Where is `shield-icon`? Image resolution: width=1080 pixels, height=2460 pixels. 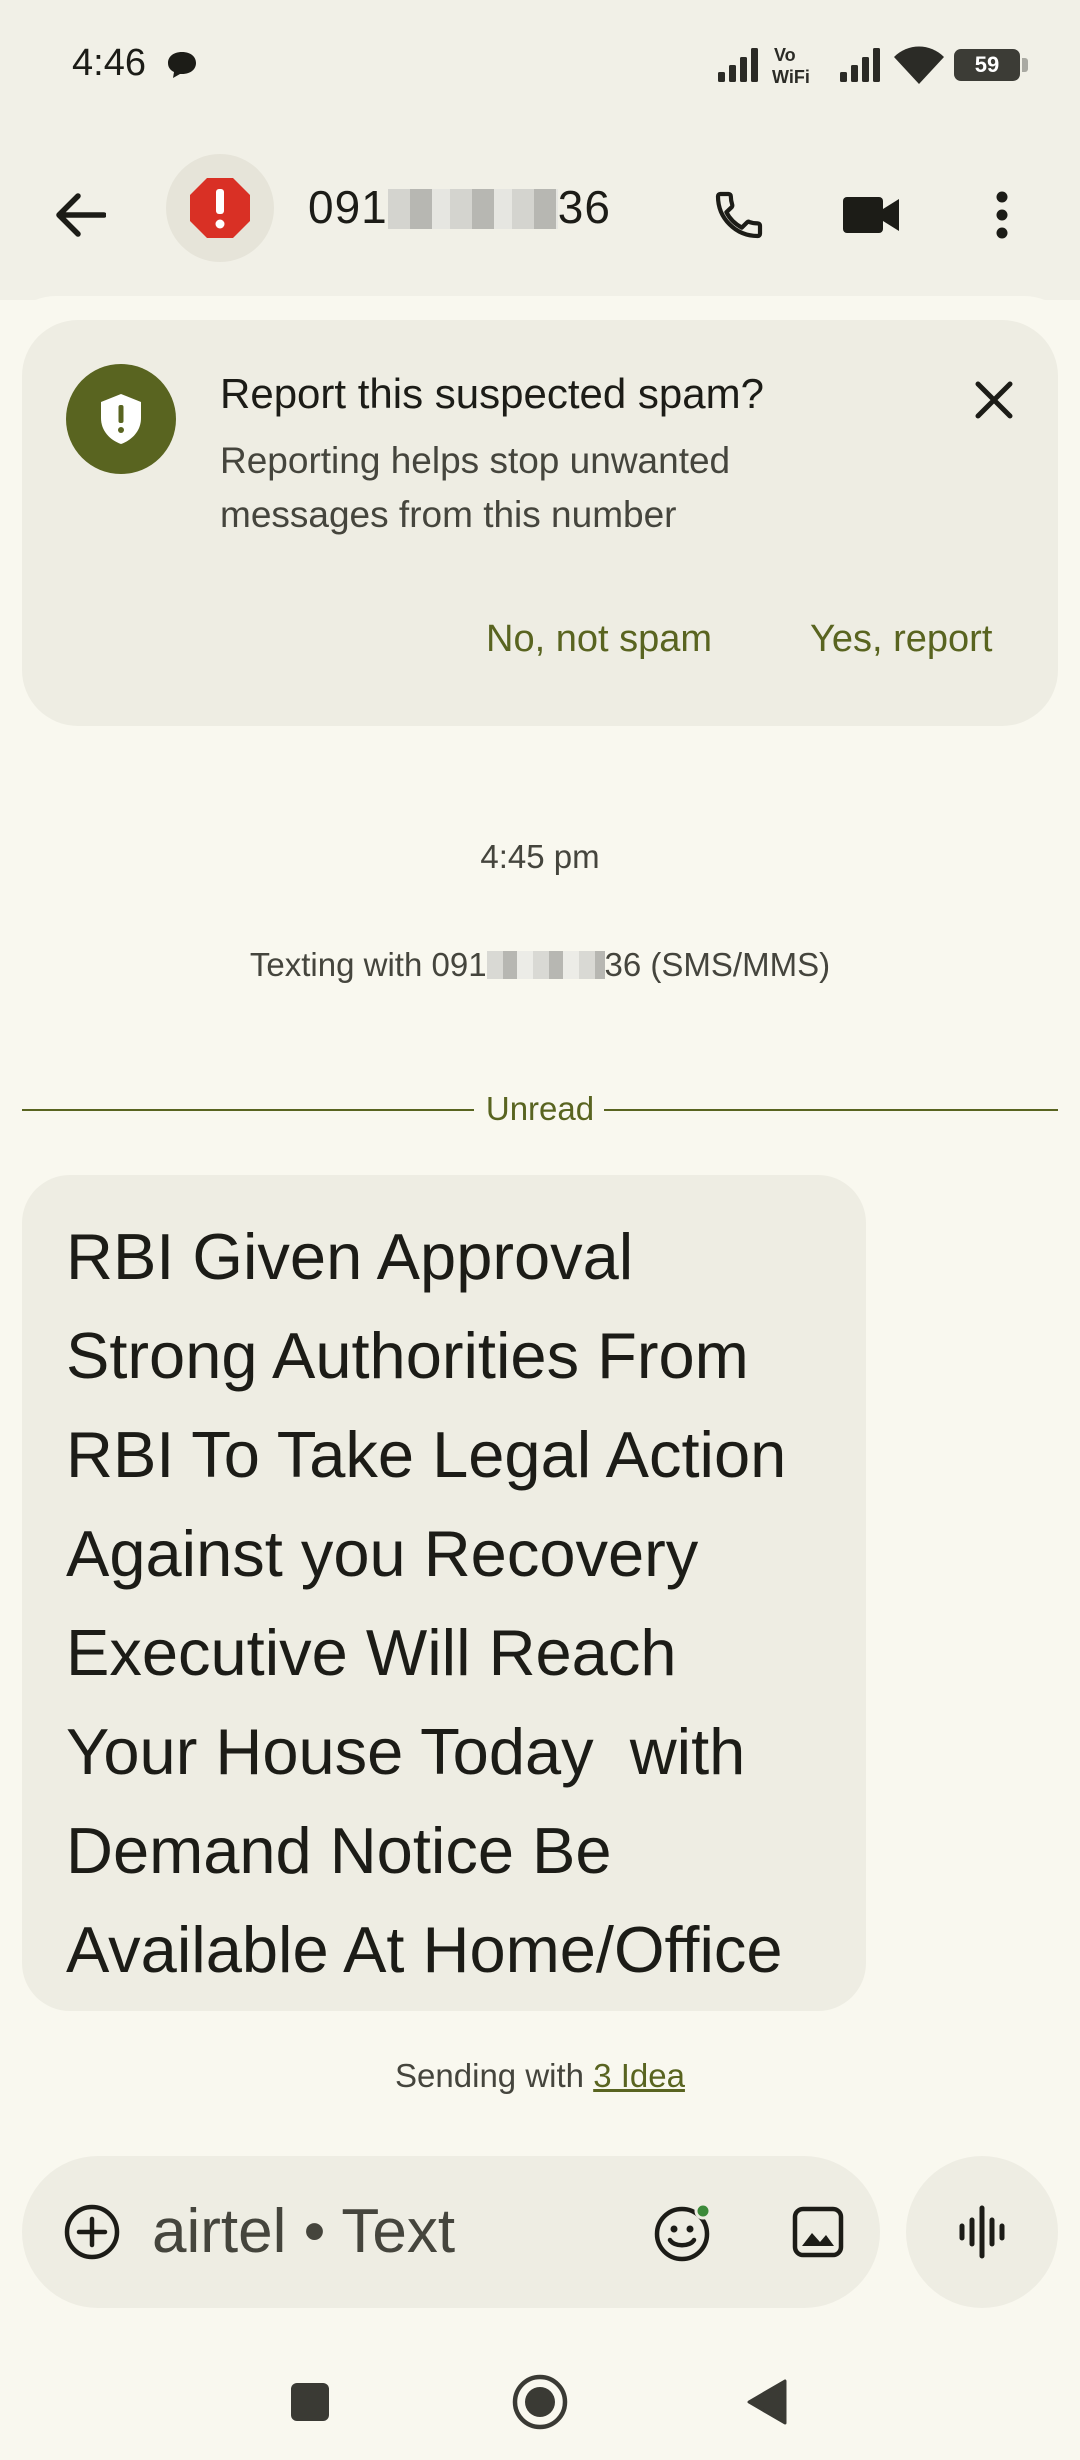 shield-icon is located at coordinates (121, 419).